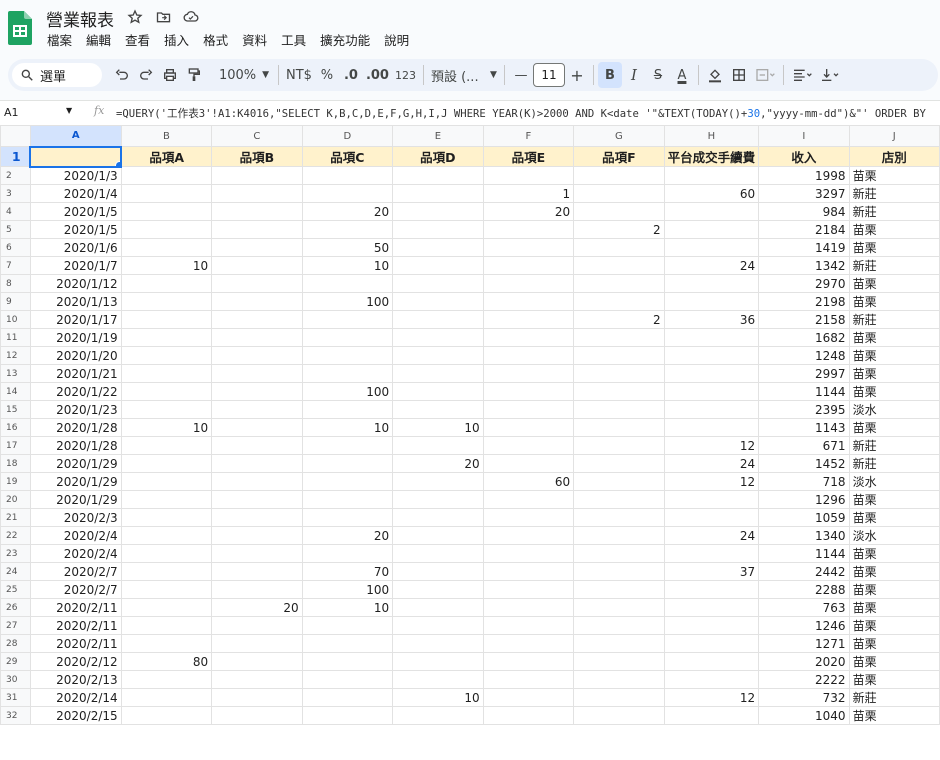 This screenshot has width=940, height=760. I want to click on value-cell: 2158, so click(804, 319).